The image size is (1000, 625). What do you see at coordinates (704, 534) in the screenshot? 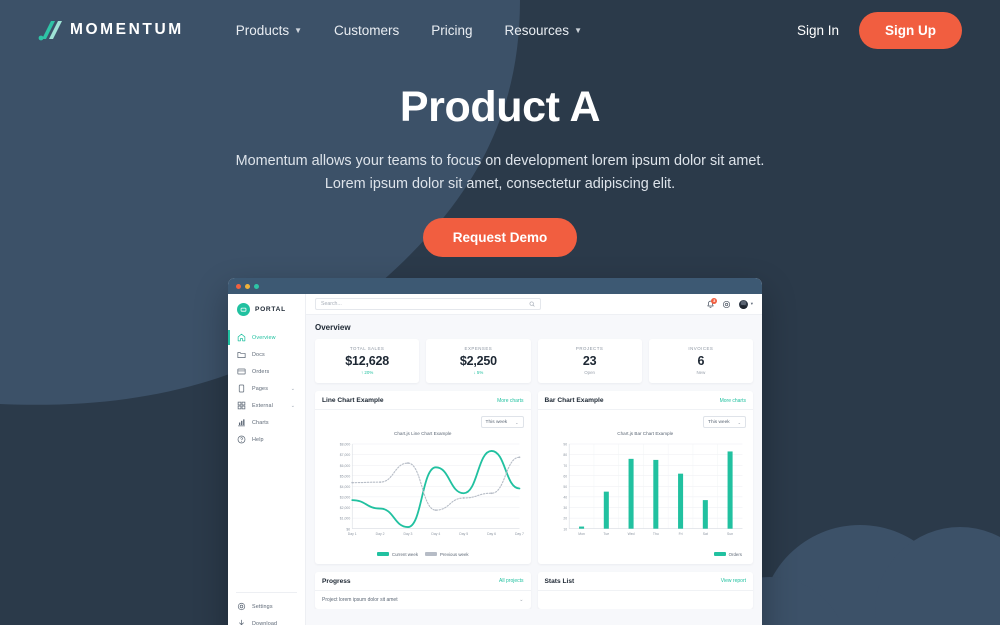
I see `svg-text: Sat` at bounding box center [704, 534].